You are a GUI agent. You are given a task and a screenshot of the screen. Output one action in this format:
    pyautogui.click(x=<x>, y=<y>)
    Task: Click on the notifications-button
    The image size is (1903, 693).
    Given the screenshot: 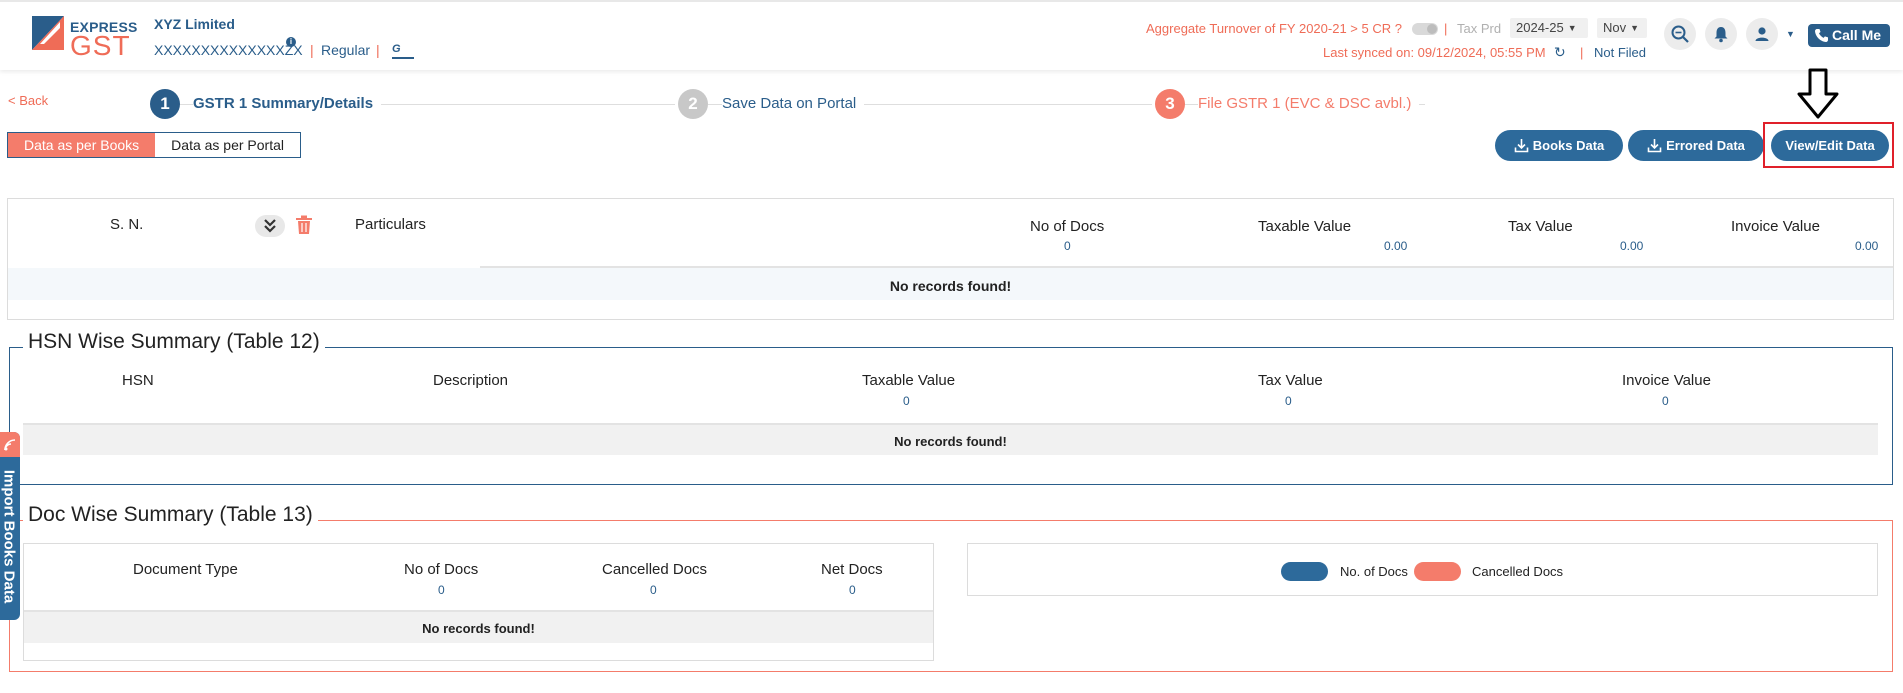 What is the action you would take?
    pyautogui.click(x=1721, y=34)
    